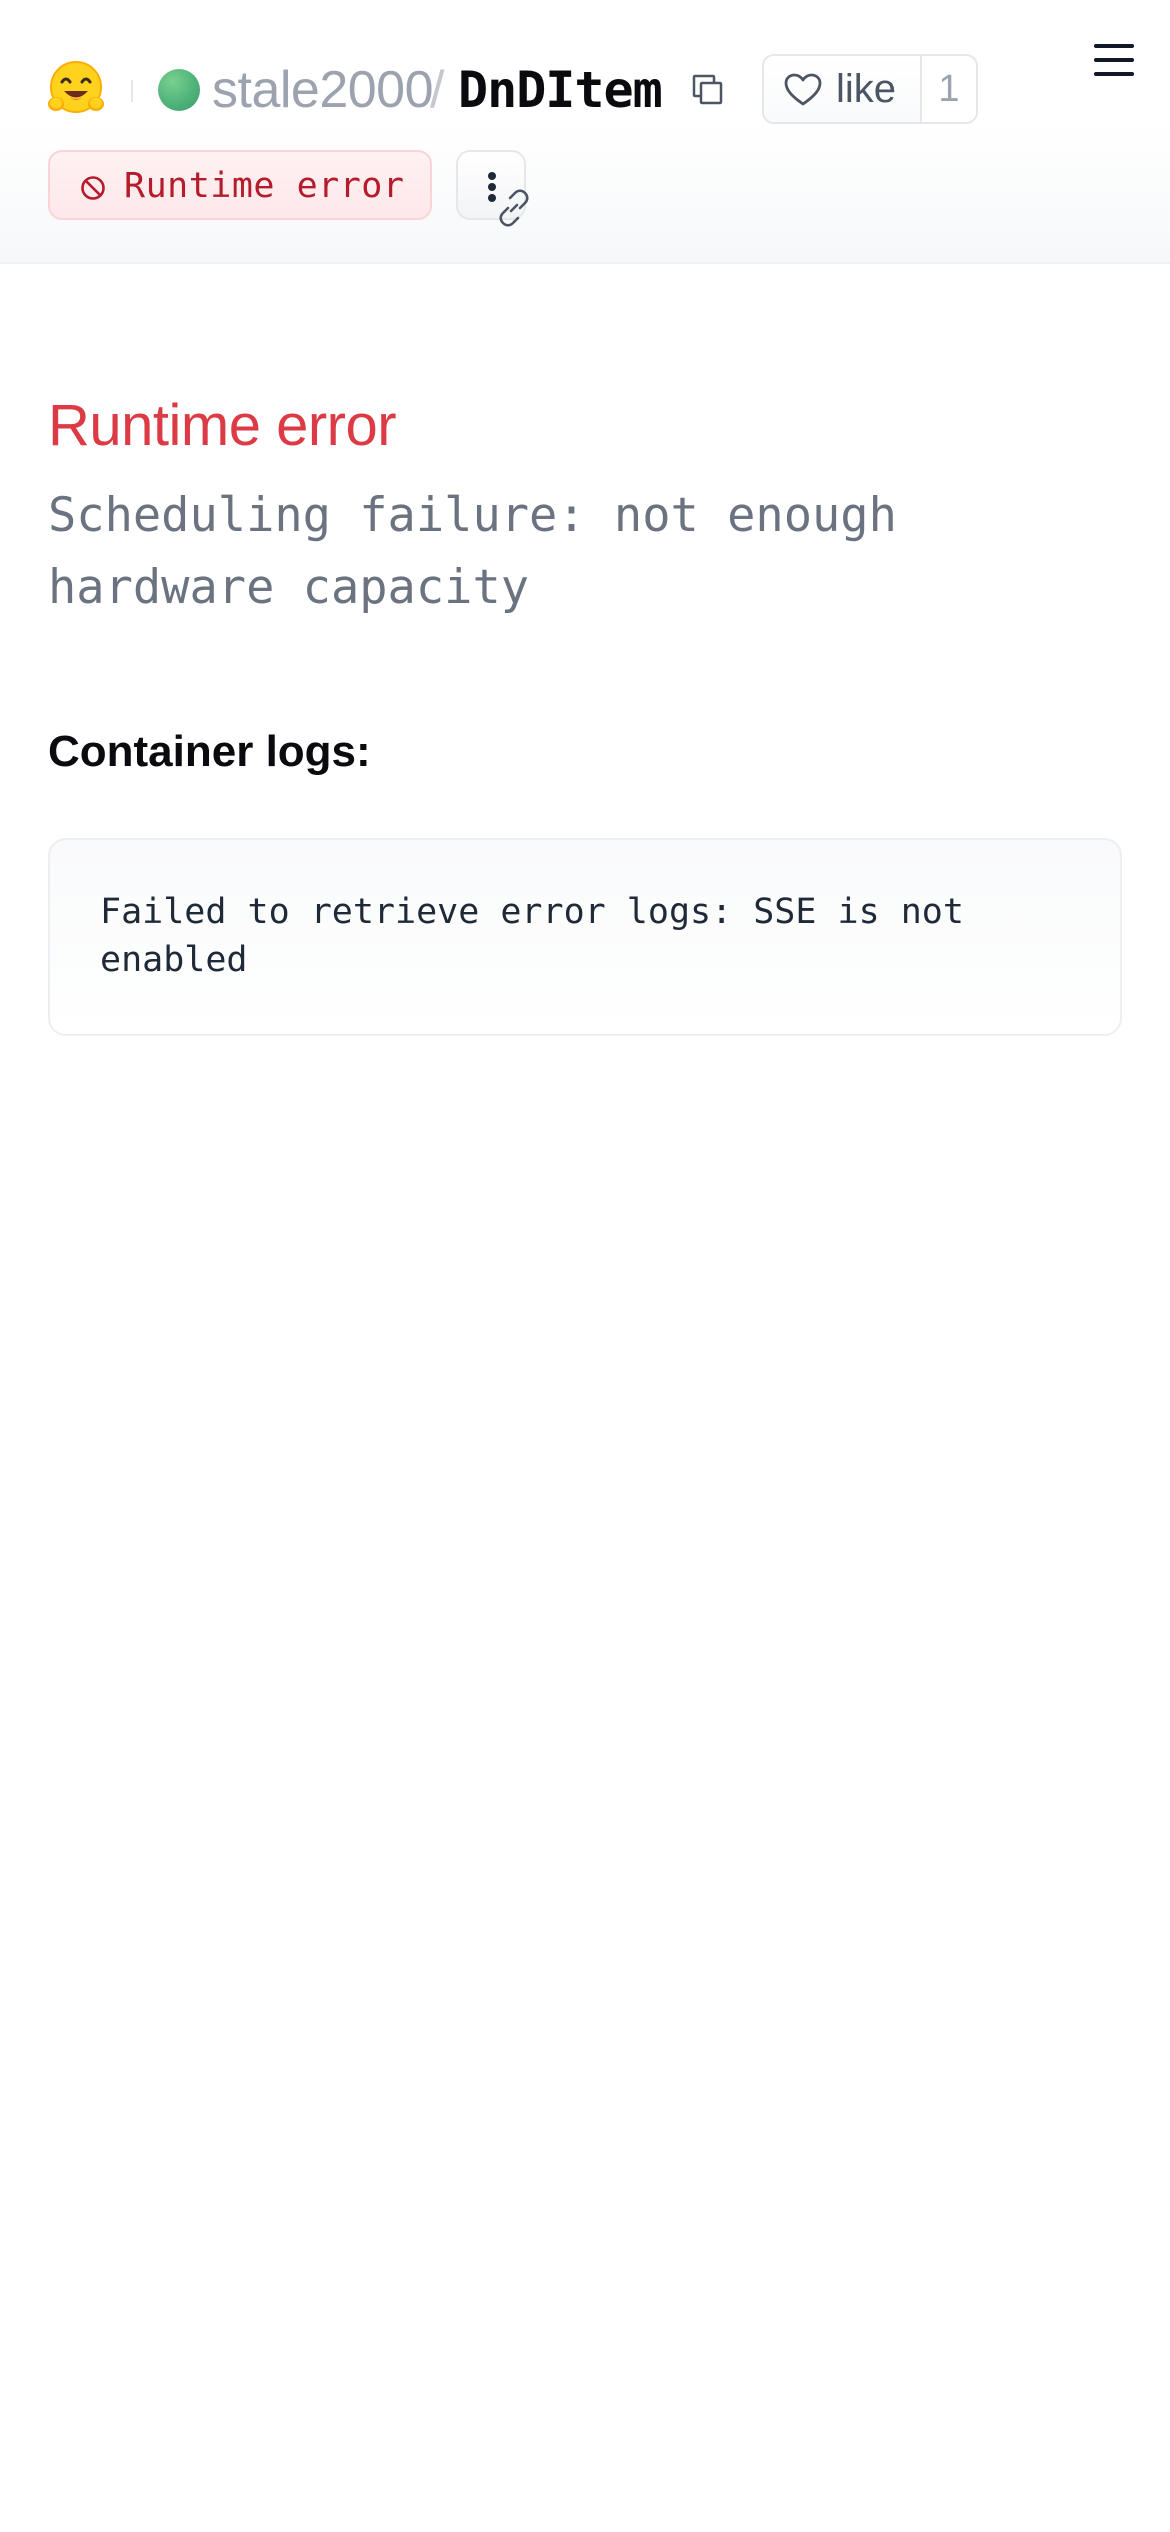 Image resolution: width=1170 pixels, height=2532 pixels. What do you see at coordinates (708, 90) in the screenshot?
I see `copy-icon` at bounding box center [708, 90].